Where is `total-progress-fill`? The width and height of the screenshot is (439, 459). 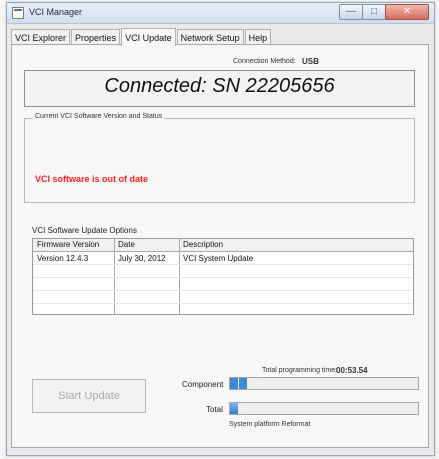
total-progress-fill is located at coordinates (234, 408).